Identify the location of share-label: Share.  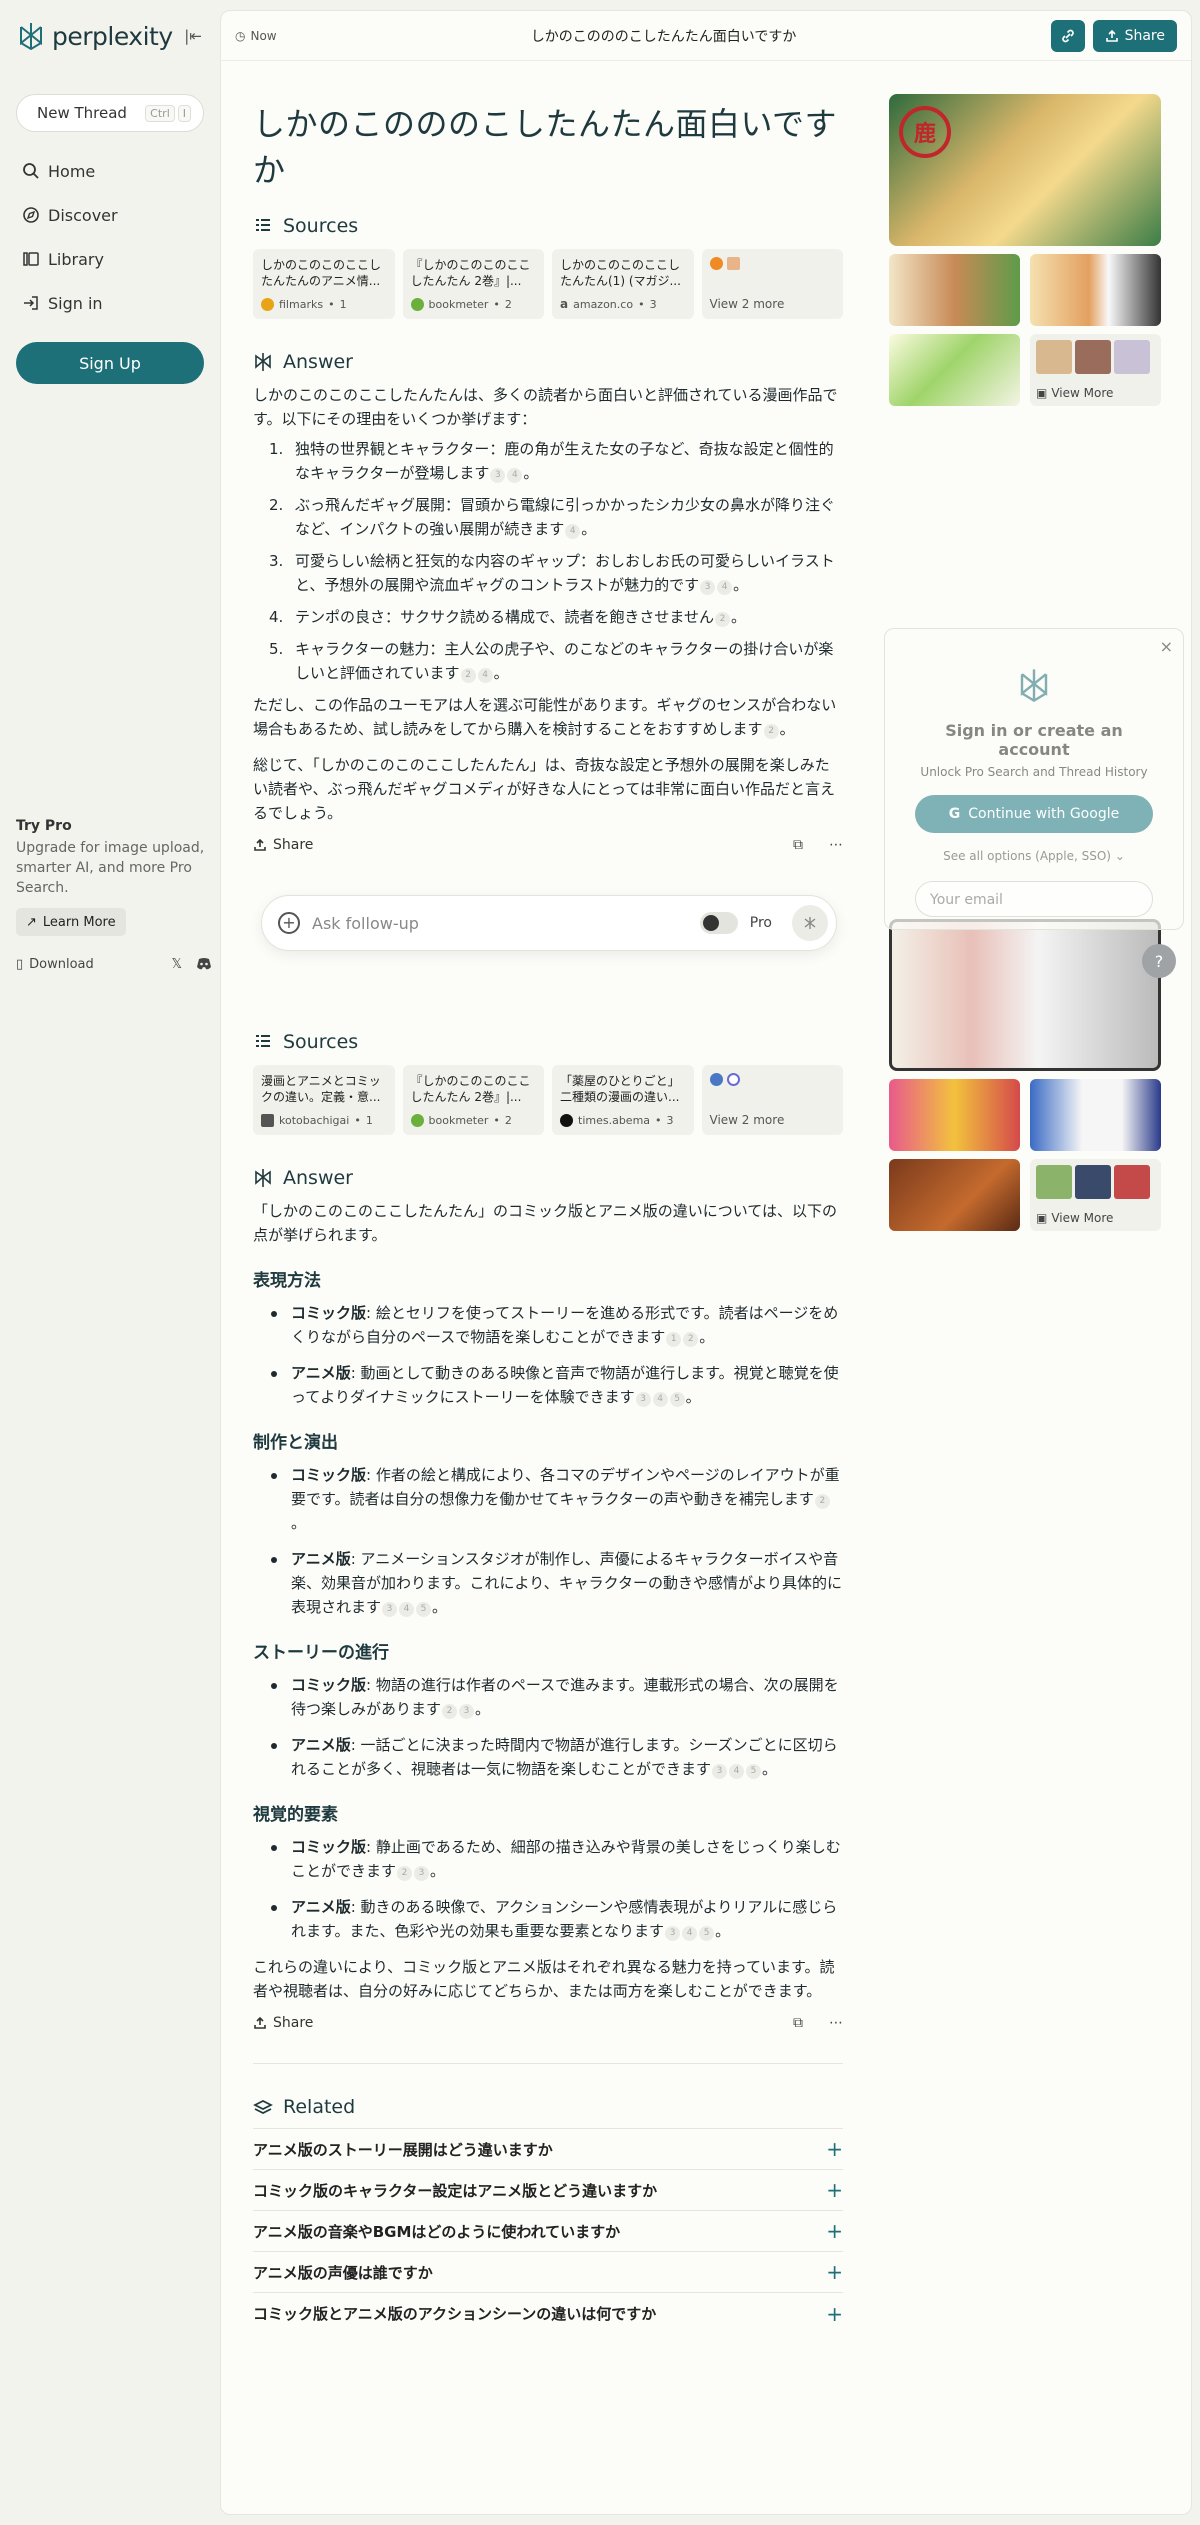
(1144, 35).